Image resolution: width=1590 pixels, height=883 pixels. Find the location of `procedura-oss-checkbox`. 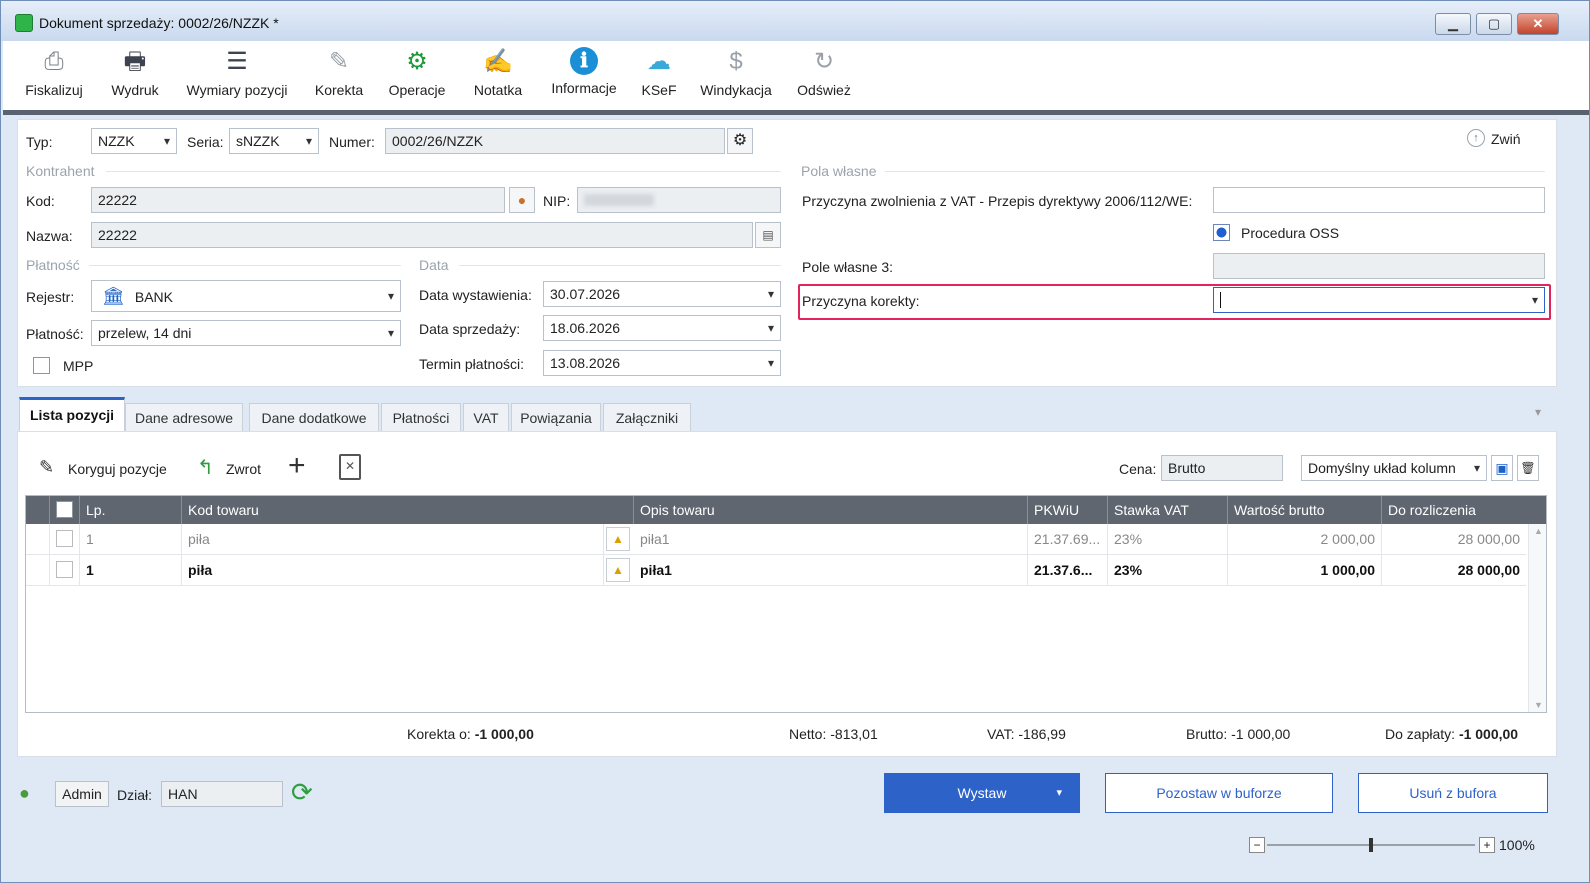

procedura-oss-checkbox is located at coordinates (1221, 232).